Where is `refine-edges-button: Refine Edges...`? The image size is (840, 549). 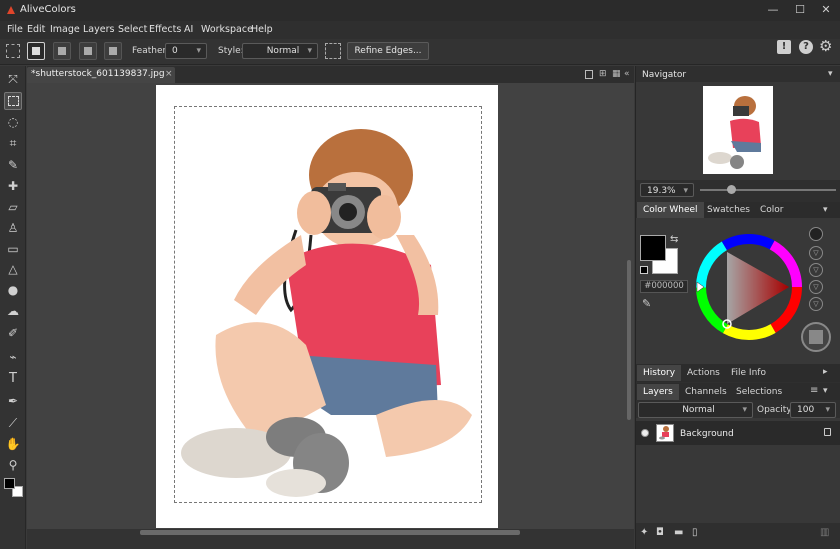 refine-edges-button: Refine Edges... is located at coordinates (388, 51).